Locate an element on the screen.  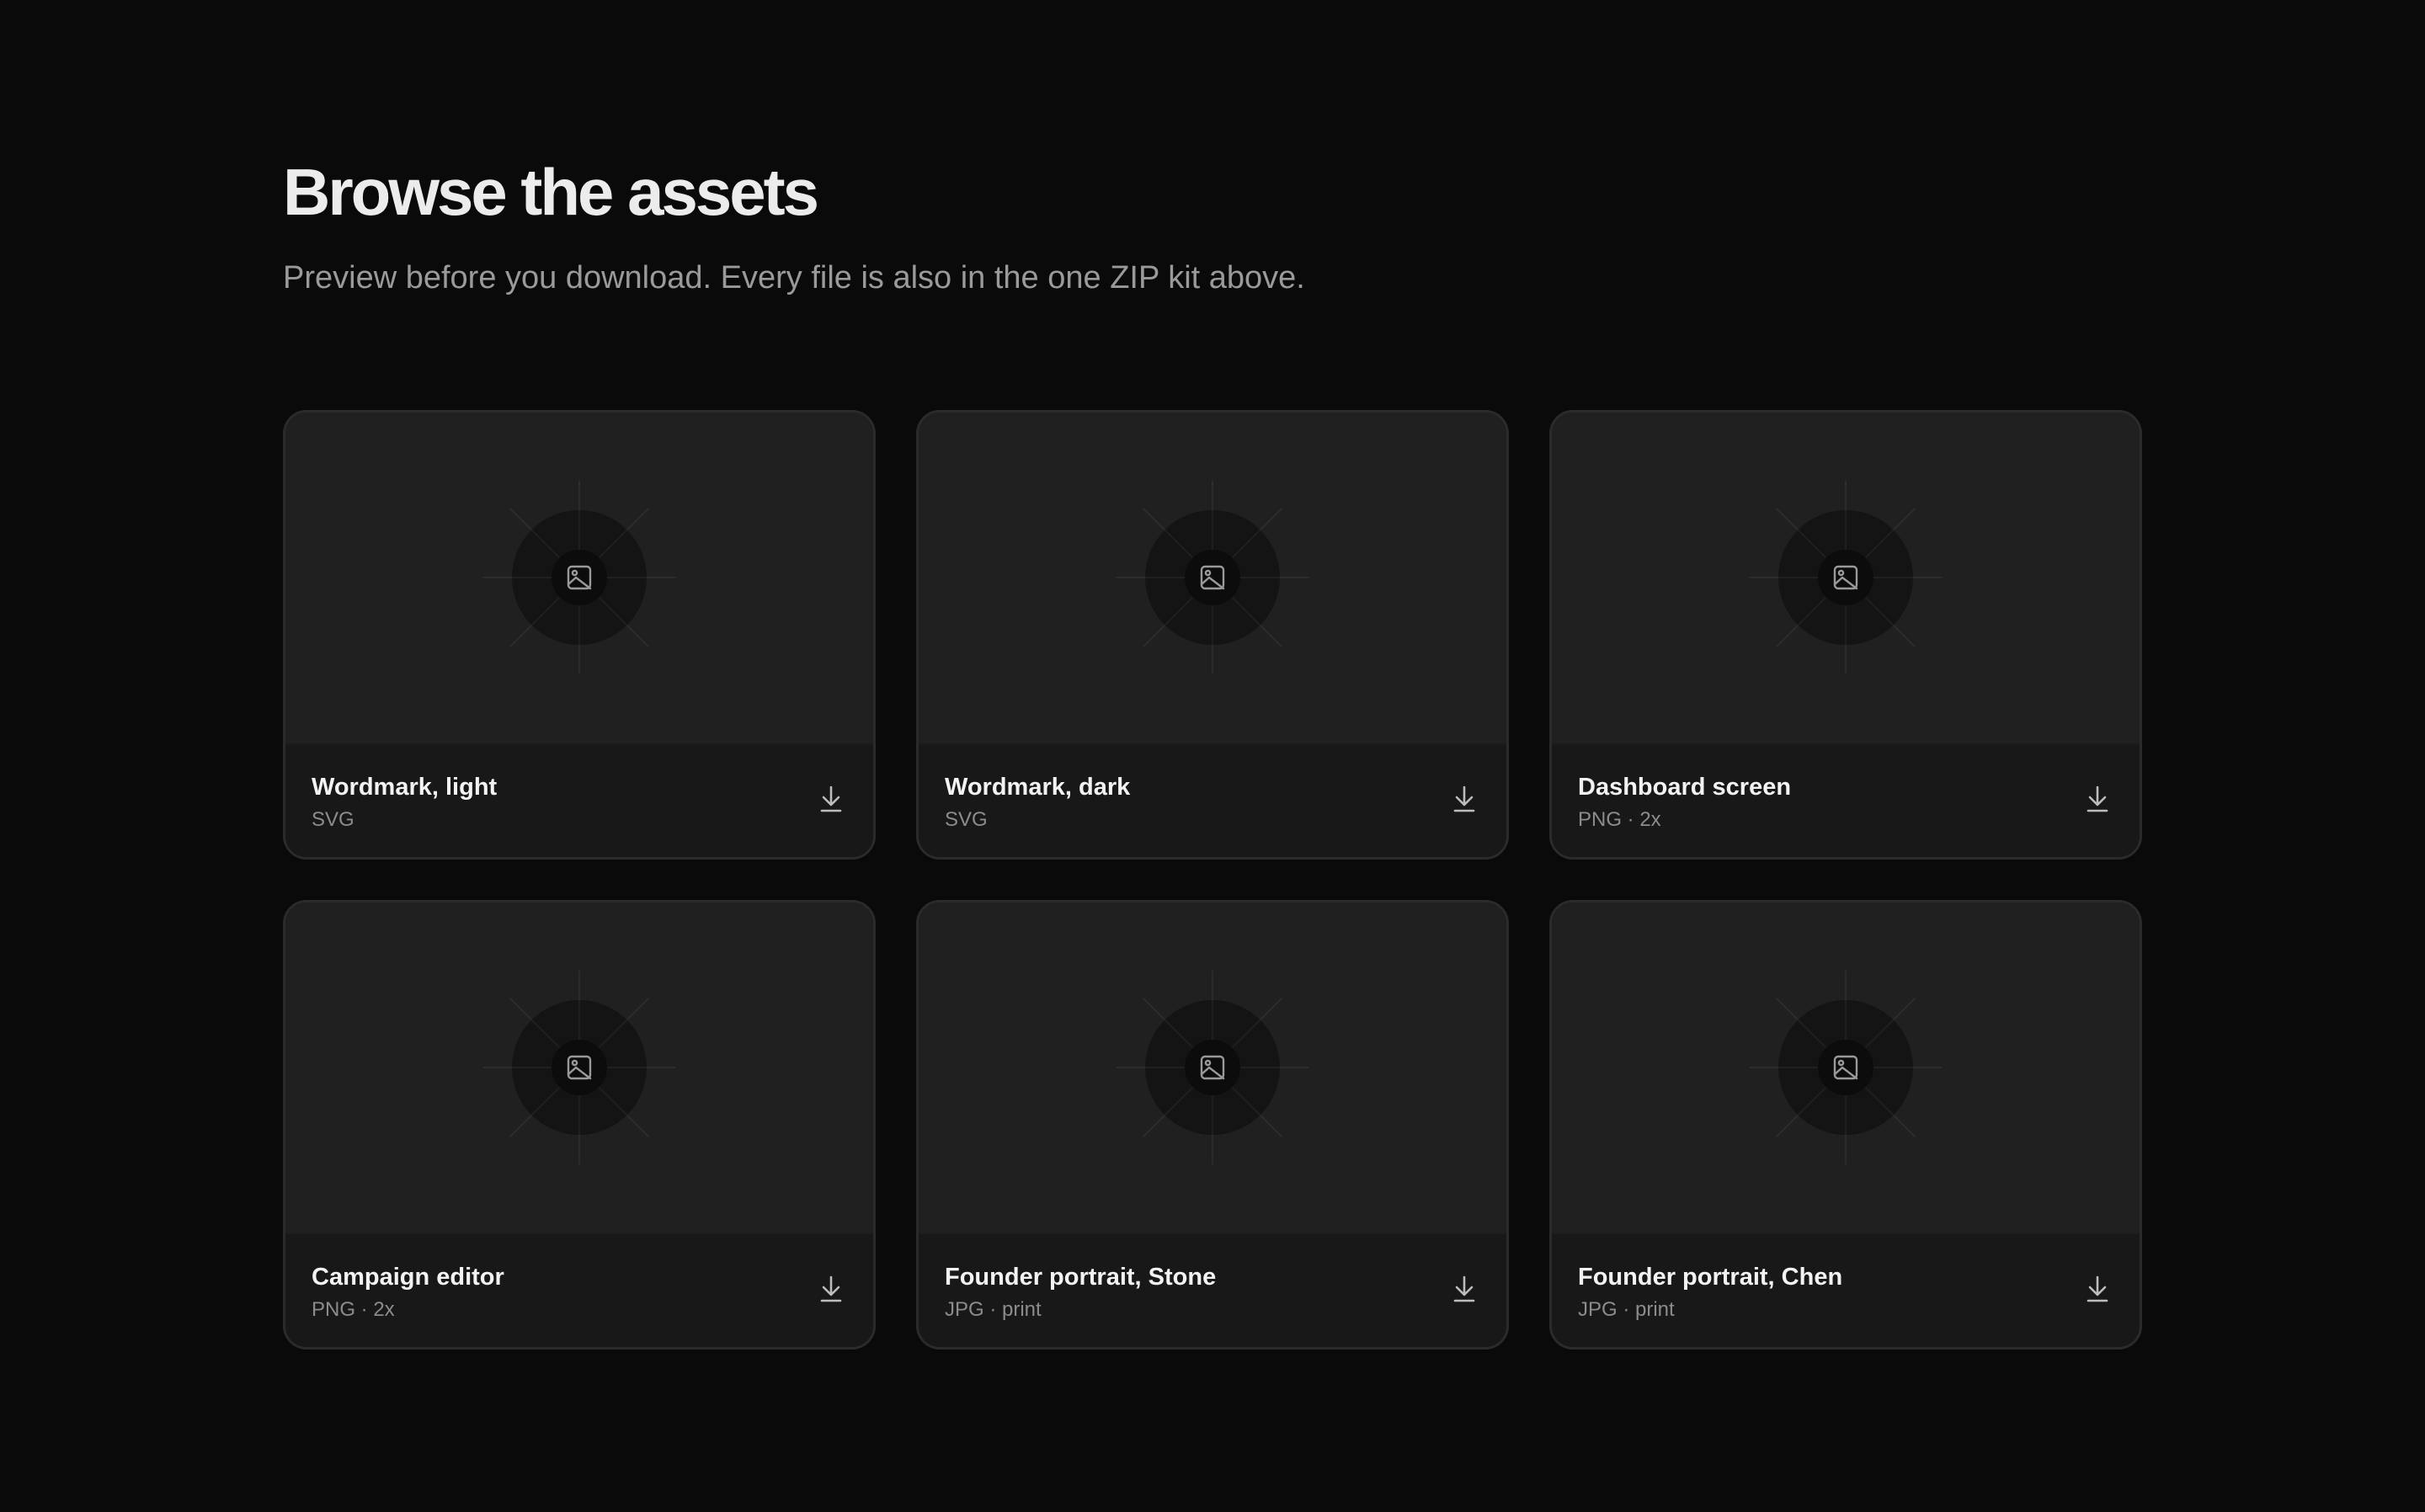
asset-name: Wordmark, dark is located at coordinates (1038, 788).